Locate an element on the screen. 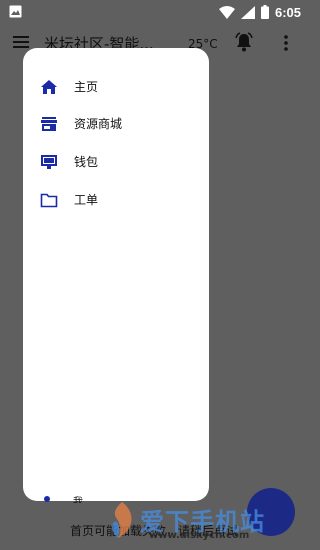  drawer-item-label: 主页 is located at coordinates (86, 87).